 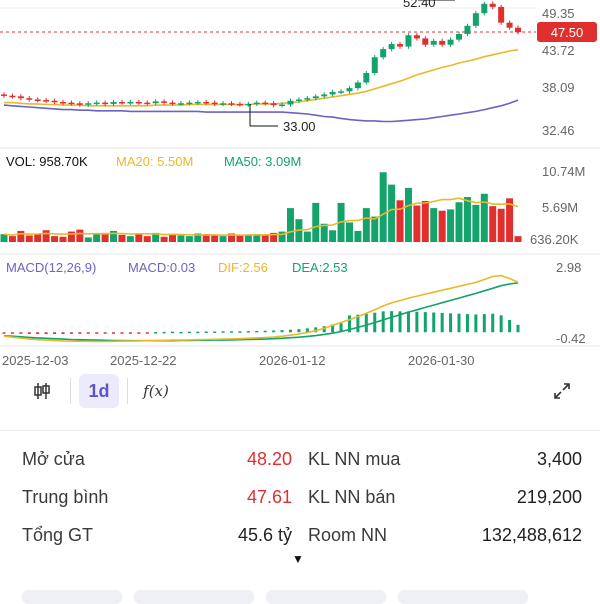 What do you see at coordinates (302, 459) in the screenshot?
I see `stats-row: Mở cửa 48.20 KL NN mua 3,400` at bounding box center [302, 459].